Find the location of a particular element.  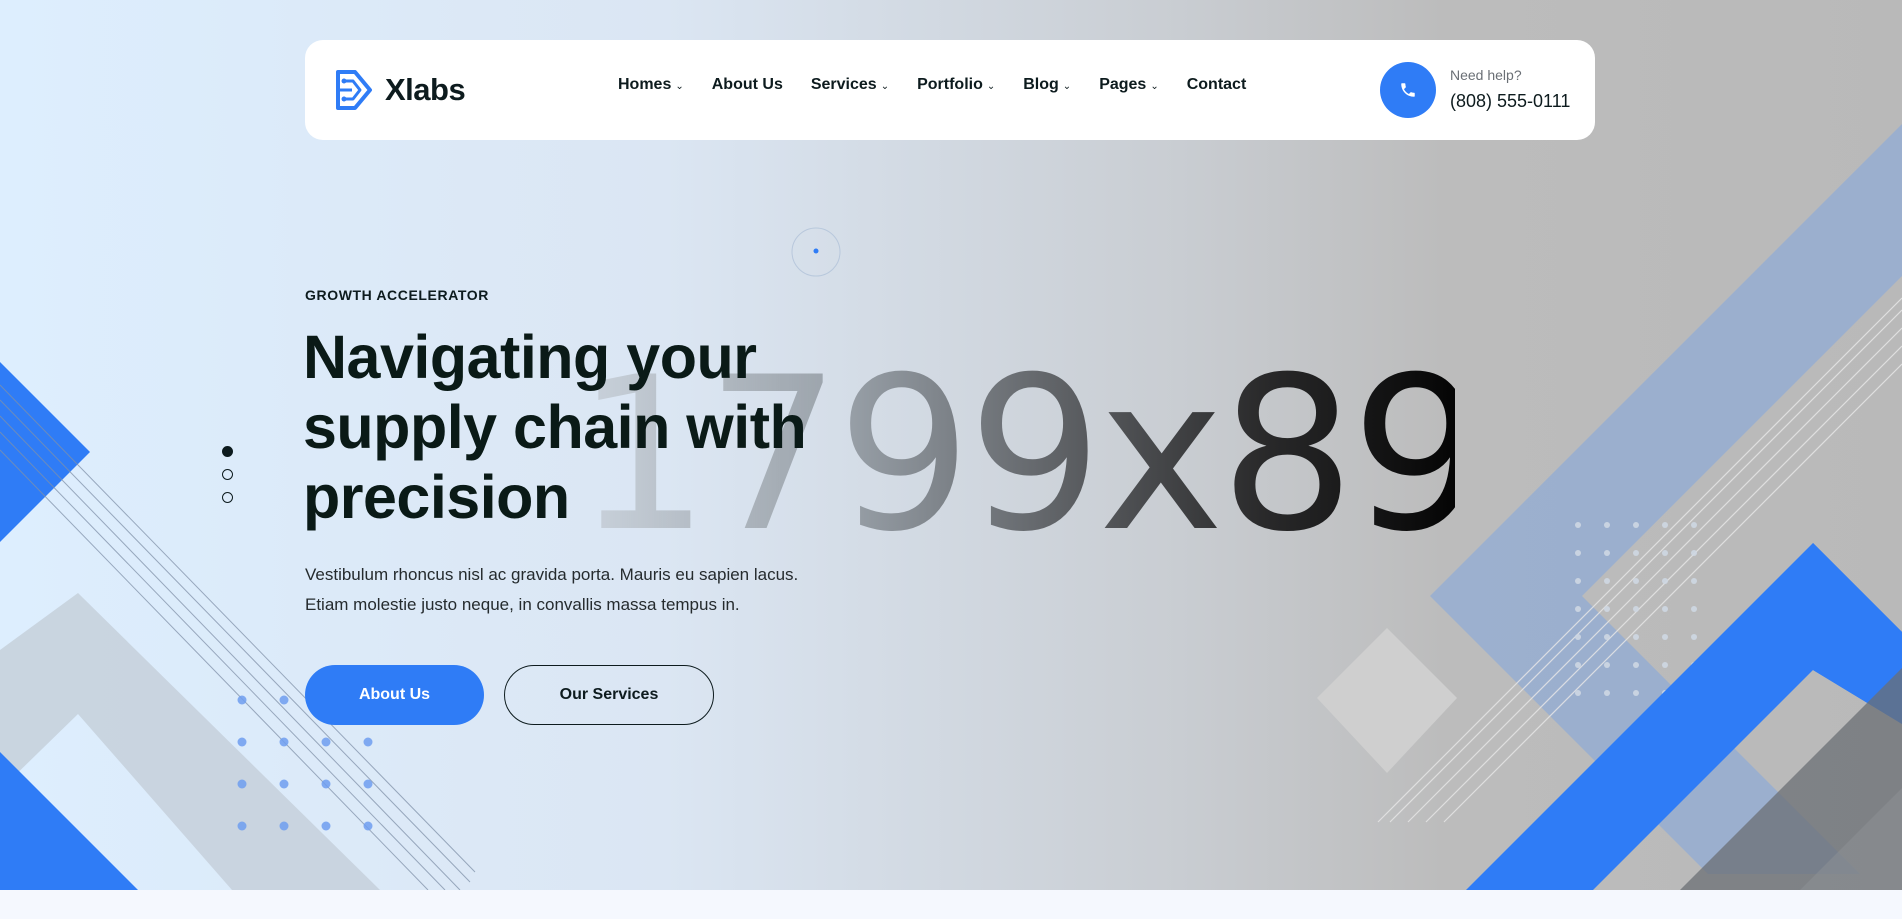

nav-item-portfolio: Portfolio ⌄ is located at coordinates (956, 85).